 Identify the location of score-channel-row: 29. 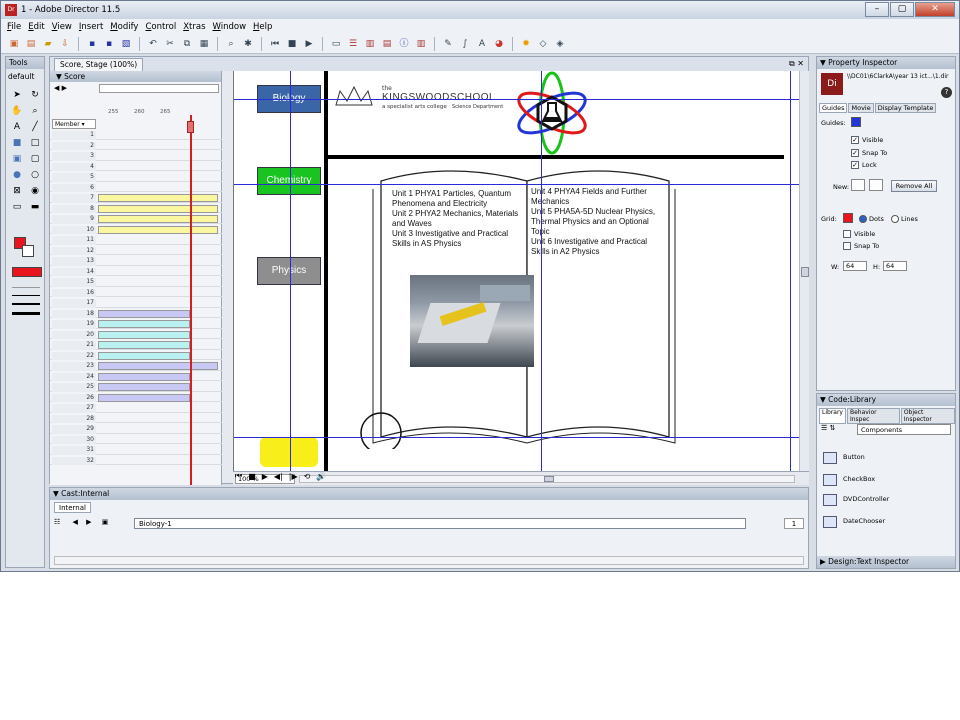
(136, 429).